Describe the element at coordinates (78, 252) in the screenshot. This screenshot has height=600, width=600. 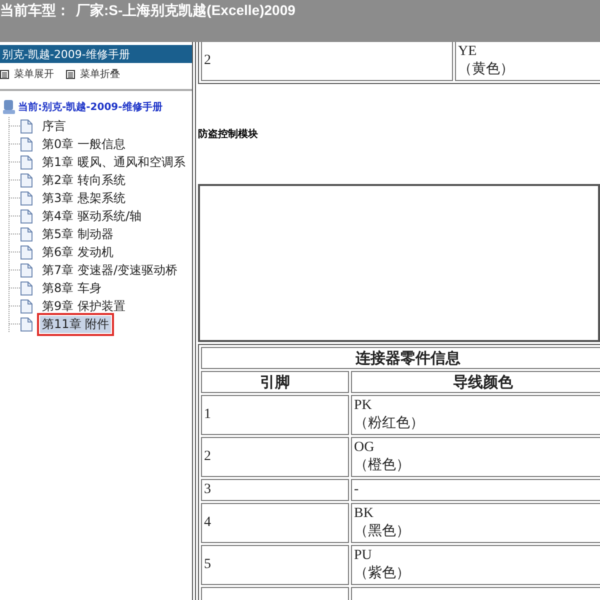
I see `tree-item: 第6章 发动机` at that location.